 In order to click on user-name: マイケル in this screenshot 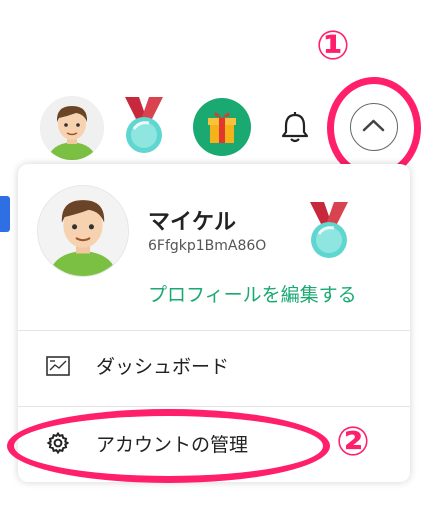, I will do `click(192, 222)`.